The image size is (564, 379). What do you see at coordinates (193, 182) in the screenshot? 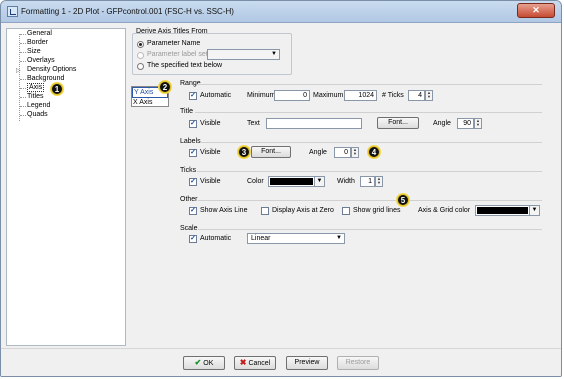
I see `ticks-visible-checkbox: ✓` at bounding box center [193, 182].